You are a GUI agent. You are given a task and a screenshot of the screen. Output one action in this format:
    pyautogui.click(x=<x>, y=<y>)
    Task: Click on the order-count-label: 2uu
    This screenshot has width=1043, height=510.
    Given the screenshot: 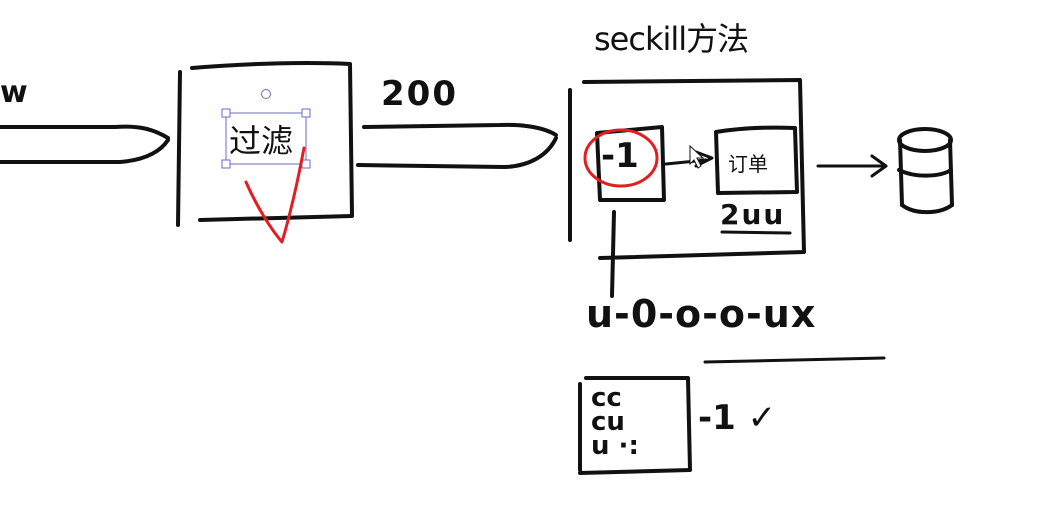 What is the action you would take?
    pyautogui.click(x=753, y=214)
    